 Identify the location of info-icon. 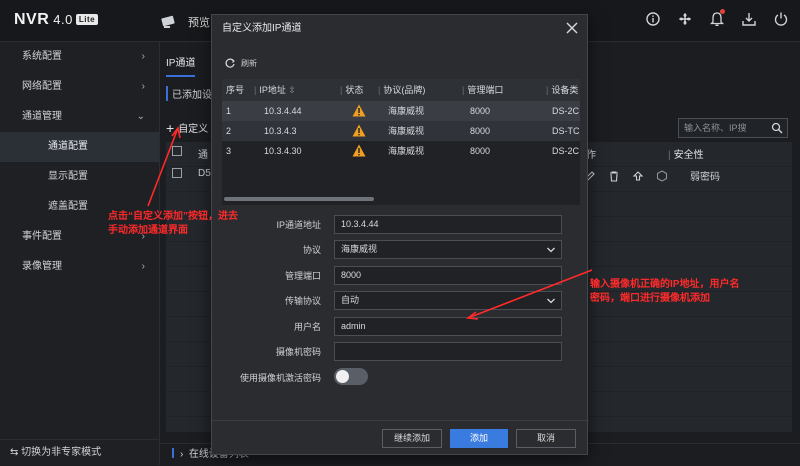
(653, 19).